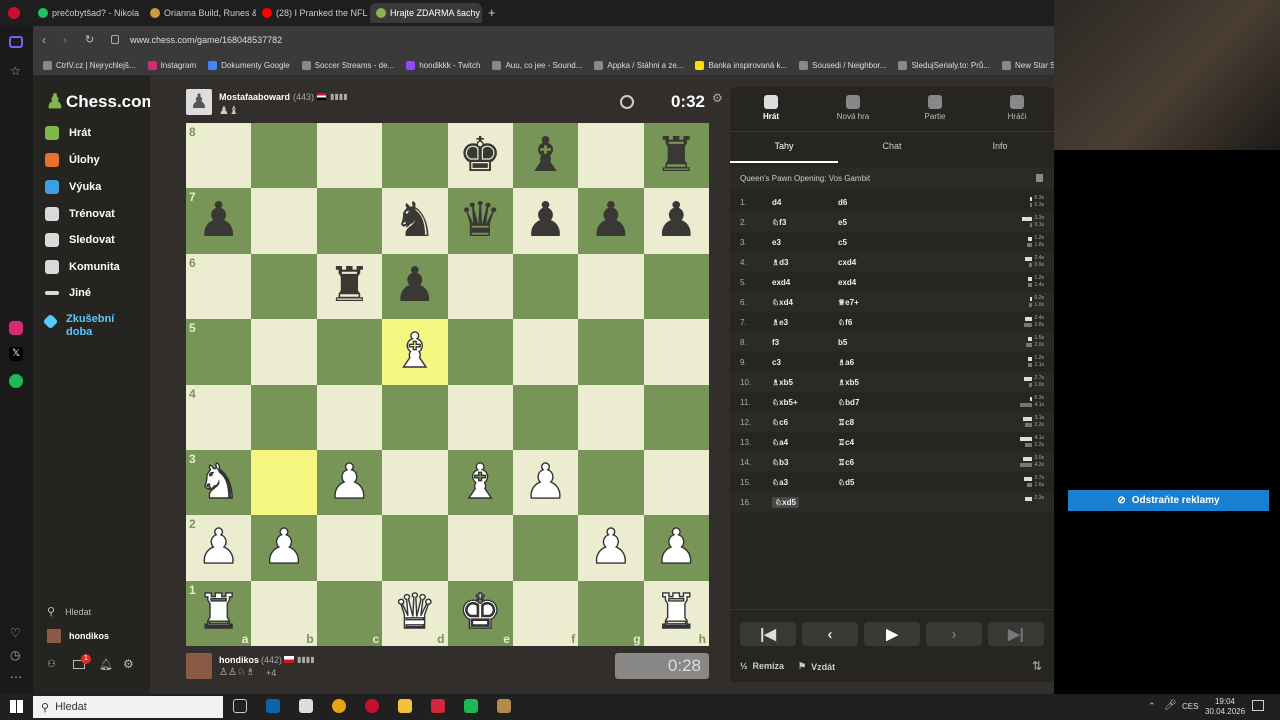 The image size is (1280, 720). I want to click on history-icon: ◷, so click(15, 655).